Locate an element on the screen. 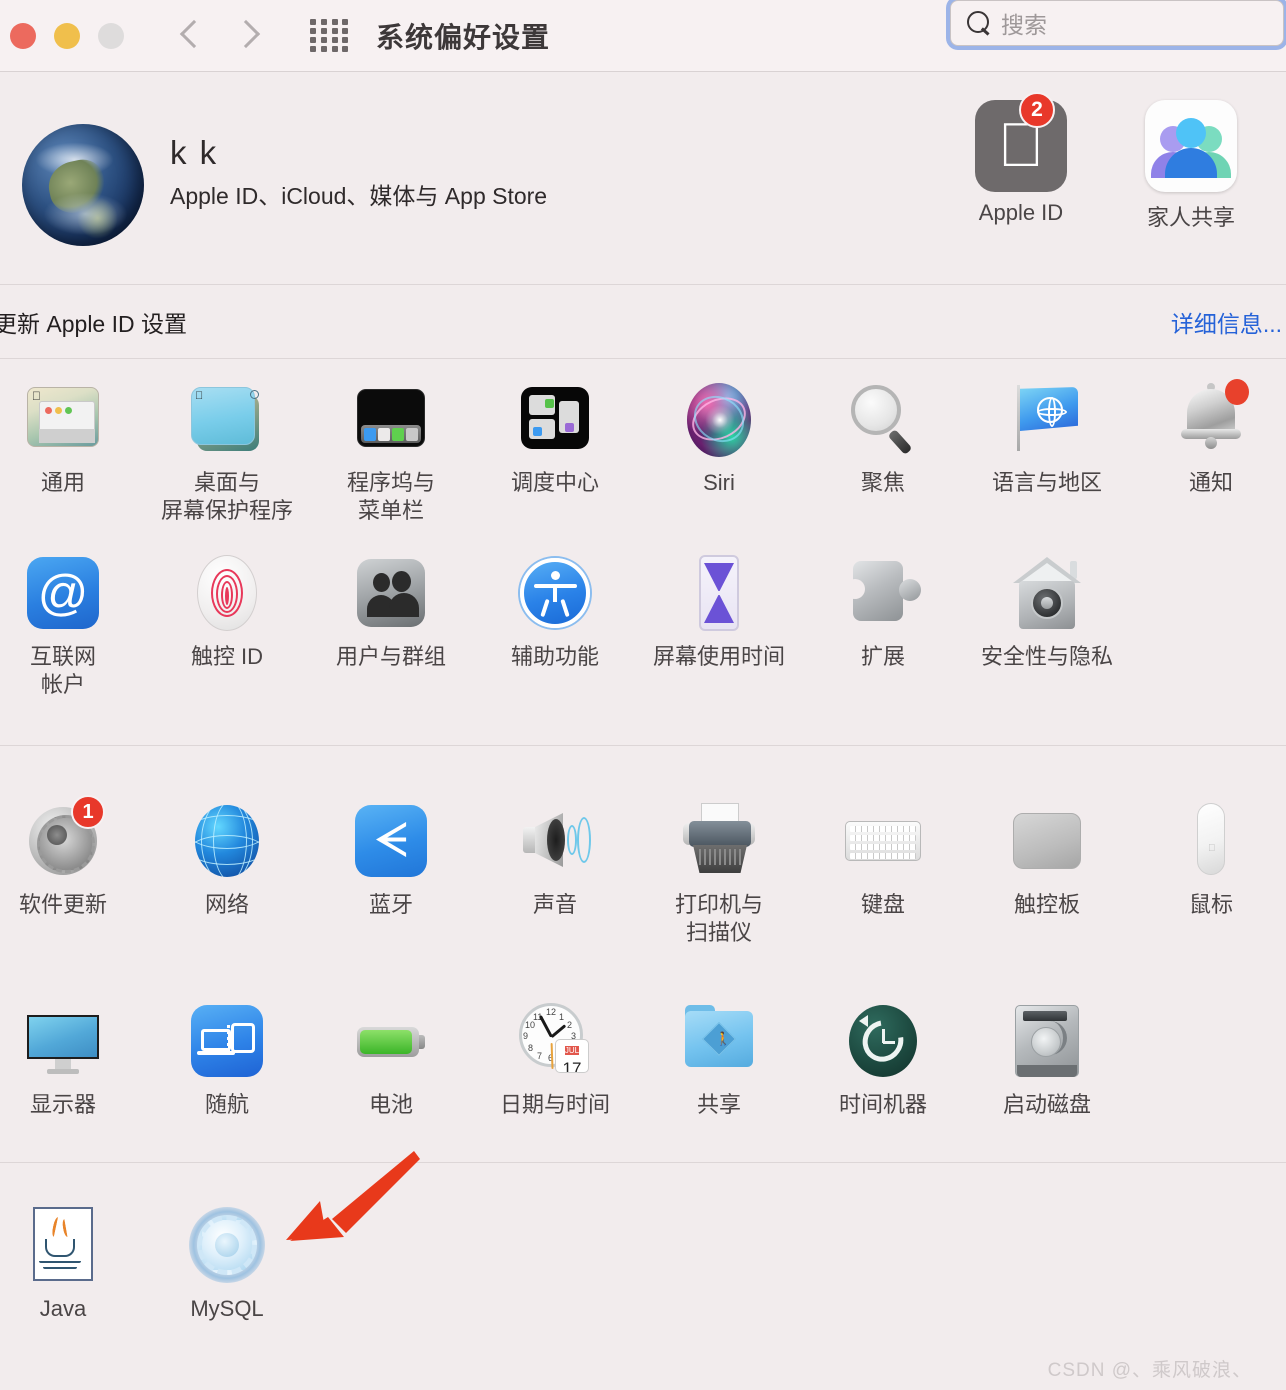  pref-item-users-groups: 用户与群组 is located at coordinates (391, 612).